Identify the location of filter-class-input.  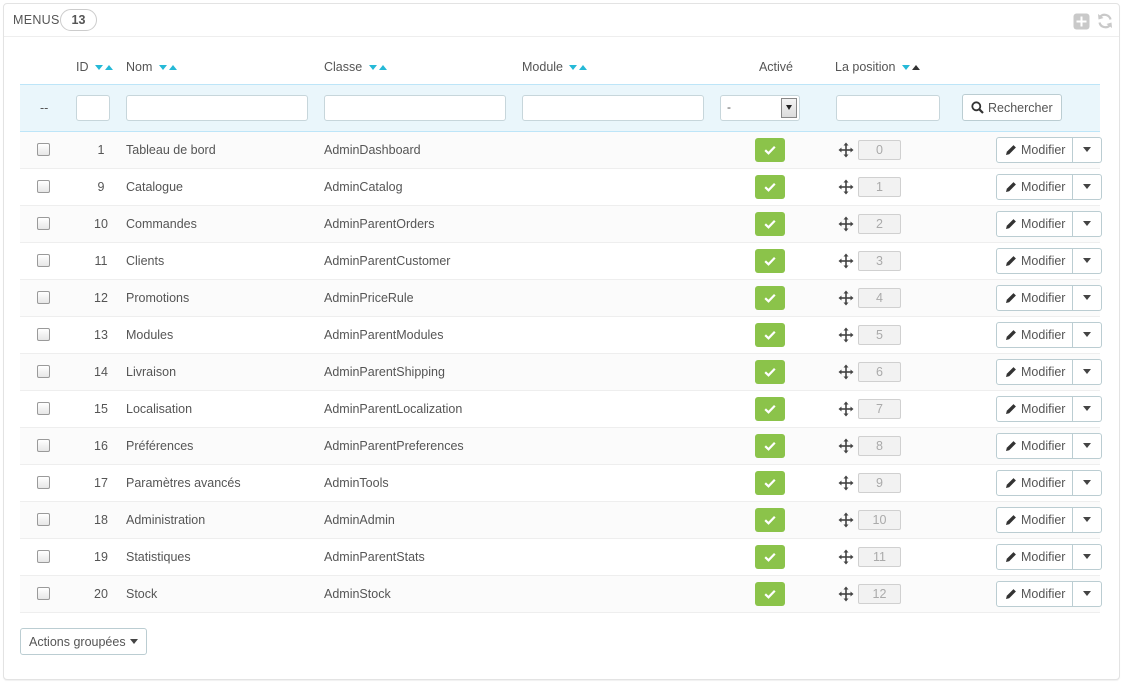
(415, 107).